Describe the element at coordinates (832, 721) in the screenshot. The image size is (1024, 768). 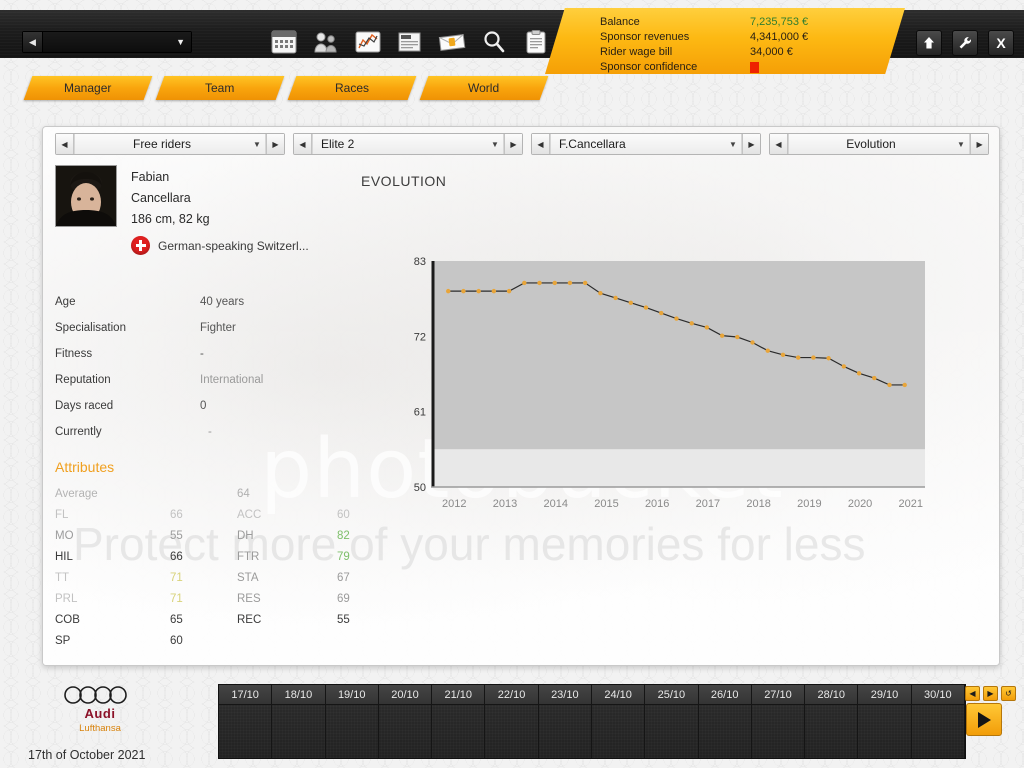
I see `calendar-day-cell: 28/10` at that location.